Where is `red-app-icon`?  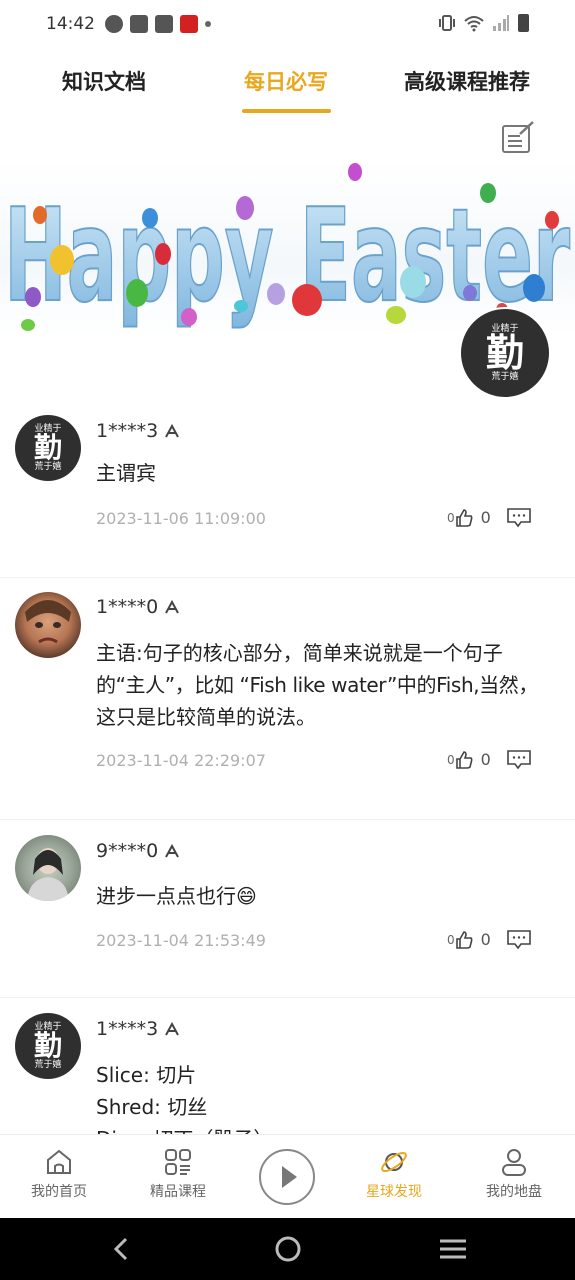 red-app-icon is located at coordinates (189, 24).